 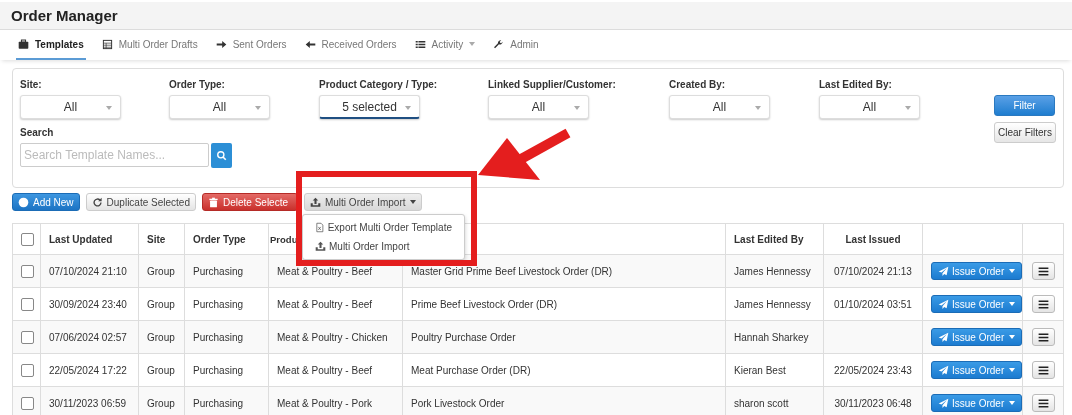 I want to click on table-cell: 01/10/2024 03:51, so click(x=873, y=304).